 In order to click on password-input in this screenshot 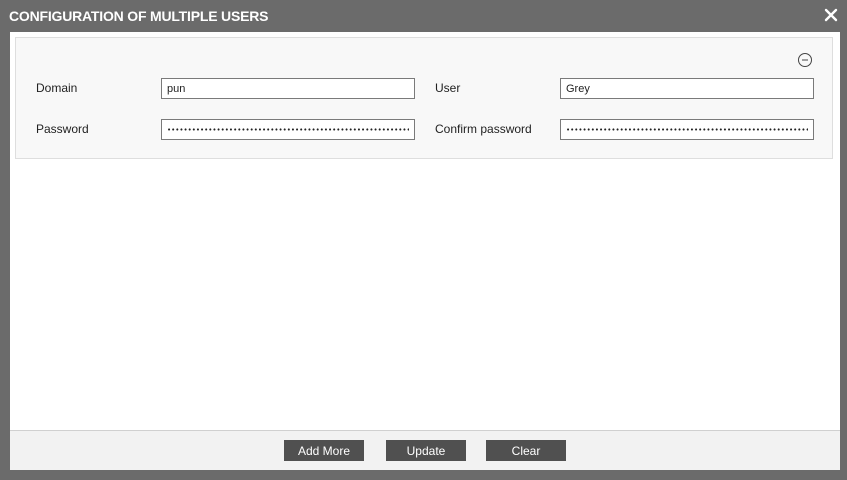, I will do `click(288, 129)`.